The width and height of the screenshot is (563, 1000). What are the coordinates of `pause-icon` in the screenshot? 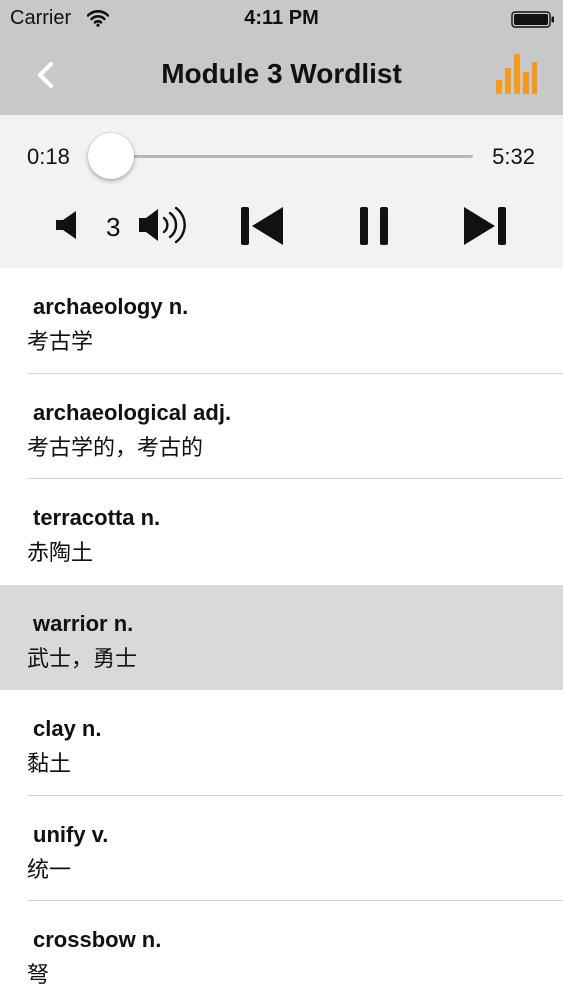 It's located at (374, 226).